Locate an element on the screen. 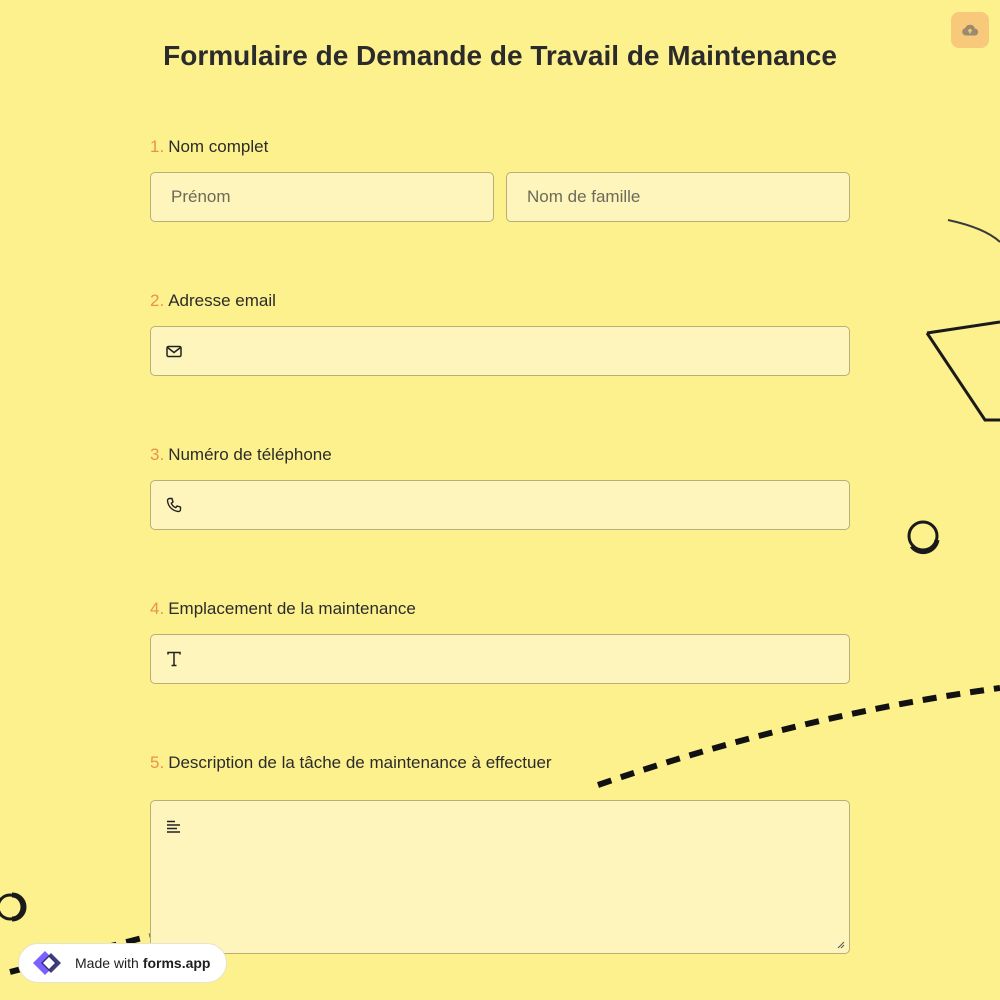 This screenshot has height=1000, width=1000. cloud-upload-icon is located at coordinates (970, 30).